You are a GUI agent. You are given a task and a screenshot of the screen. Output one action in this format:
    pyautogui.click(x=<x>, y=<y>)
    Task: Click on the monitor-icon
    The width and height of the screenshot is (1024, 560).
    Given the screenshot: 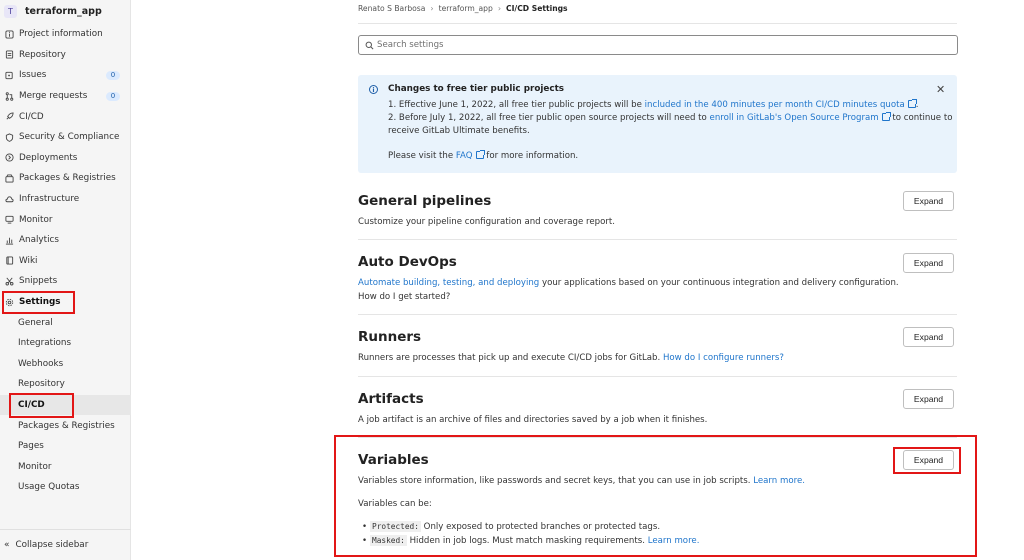 What is the action you would take?
    pyautogui.click(x=9, y=220)
    